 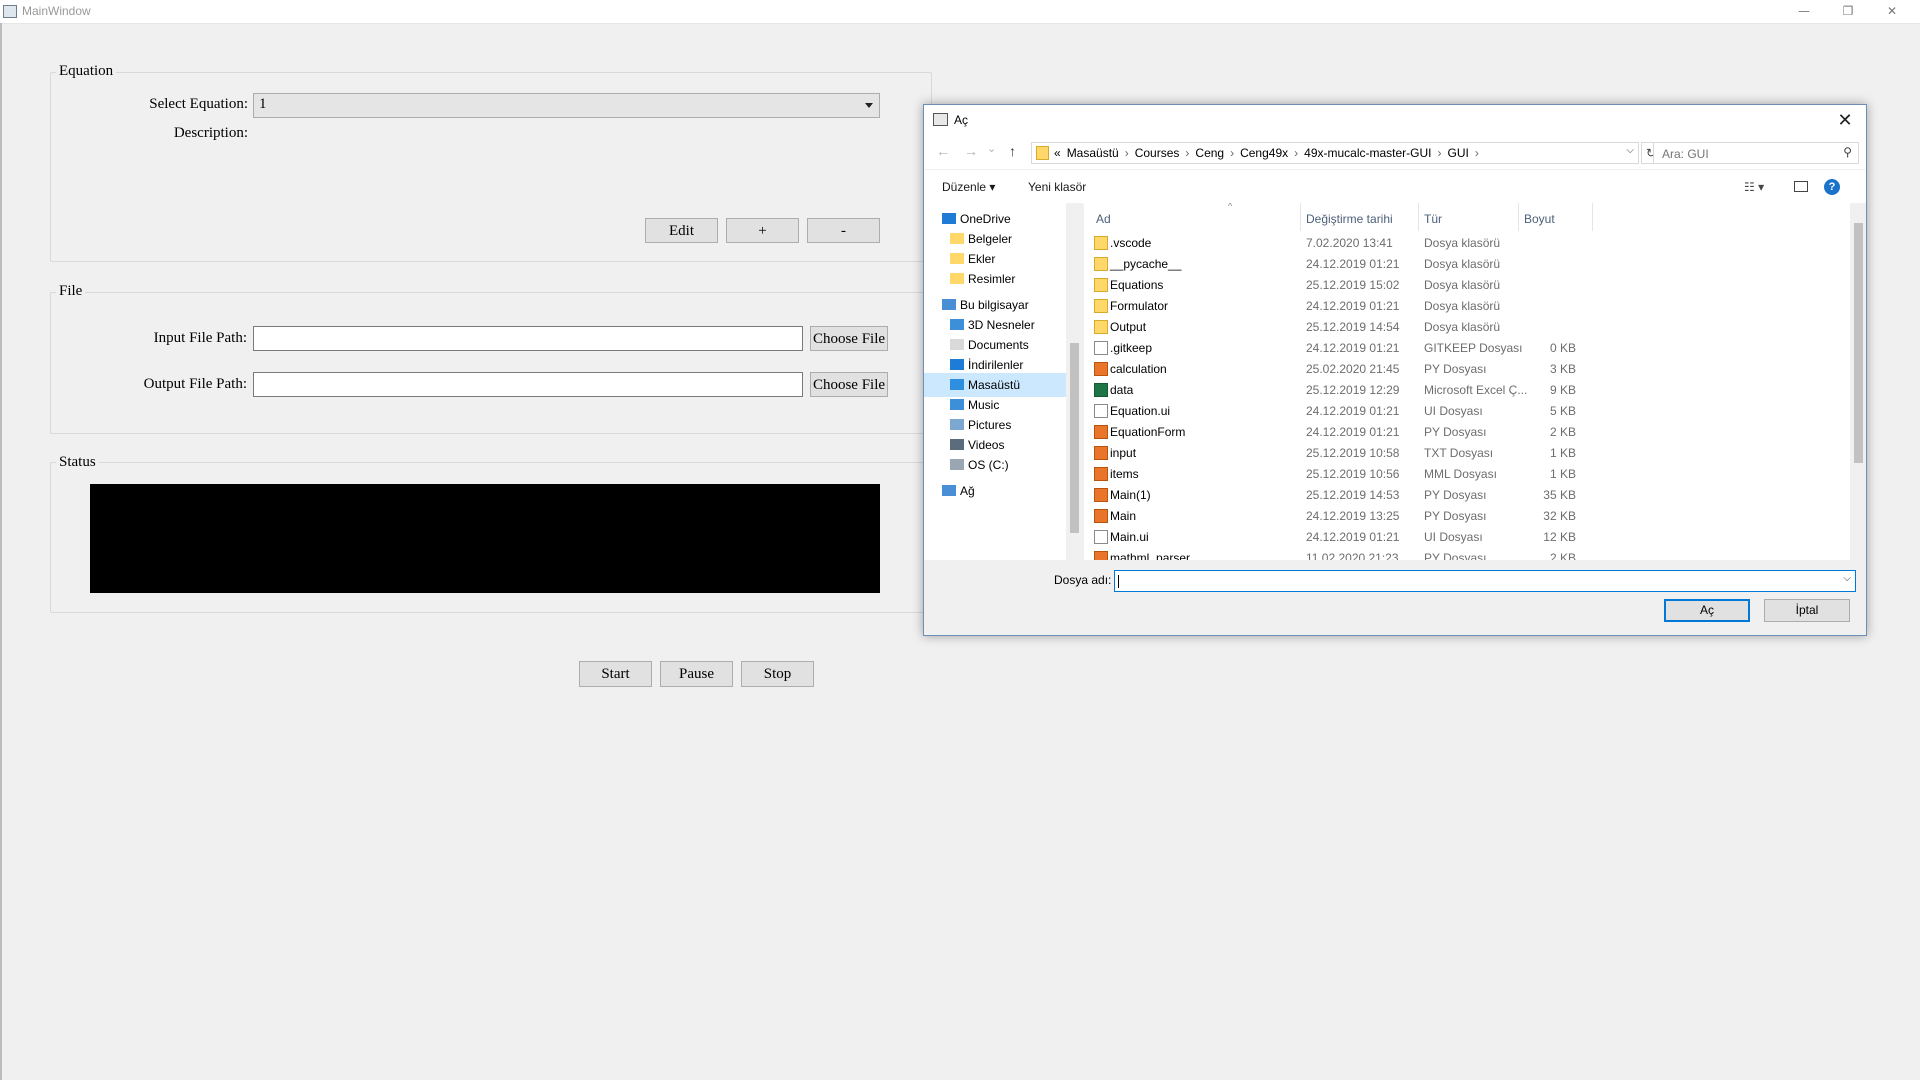 I want to click on column-header-type: Tür, so click(x=1433, y=219).